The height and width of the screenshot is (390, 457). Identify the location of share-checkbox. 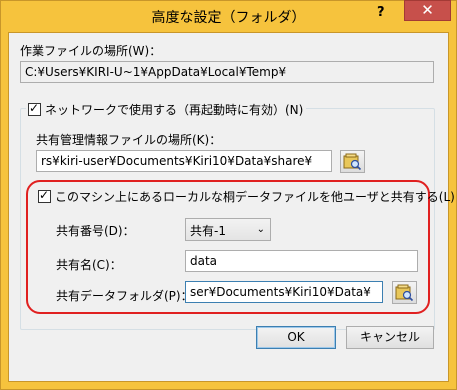
(44, 195).